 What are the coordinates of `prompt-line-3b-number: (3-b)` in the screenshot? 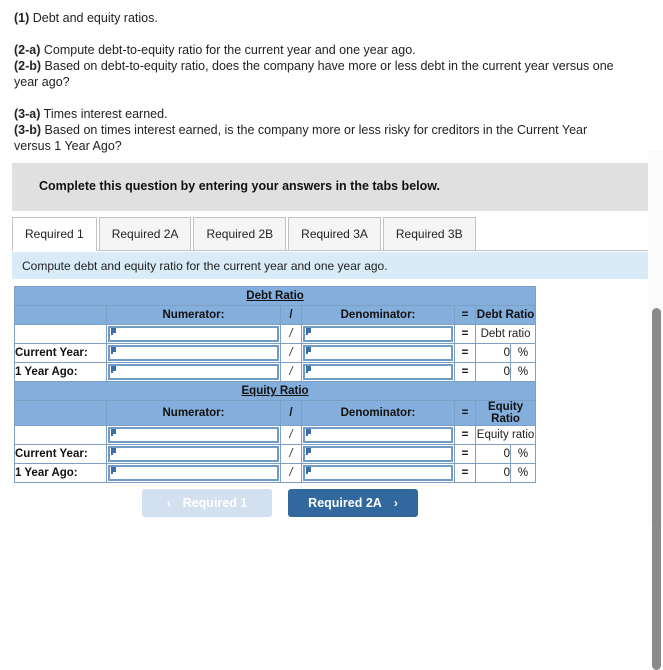 It's located at (28, 130).